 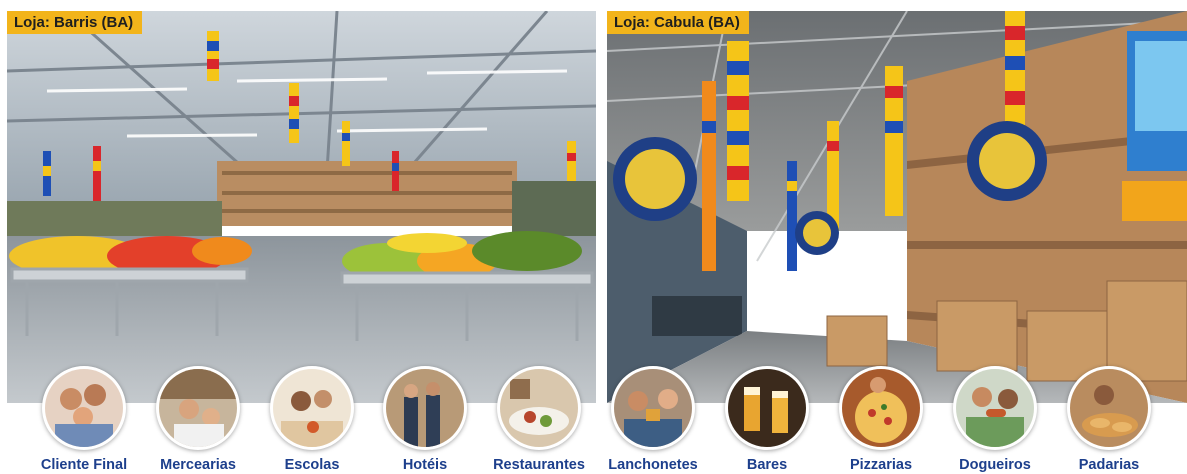 I want to click on segment-escolas: Escolas, so click(x=312, y=419).